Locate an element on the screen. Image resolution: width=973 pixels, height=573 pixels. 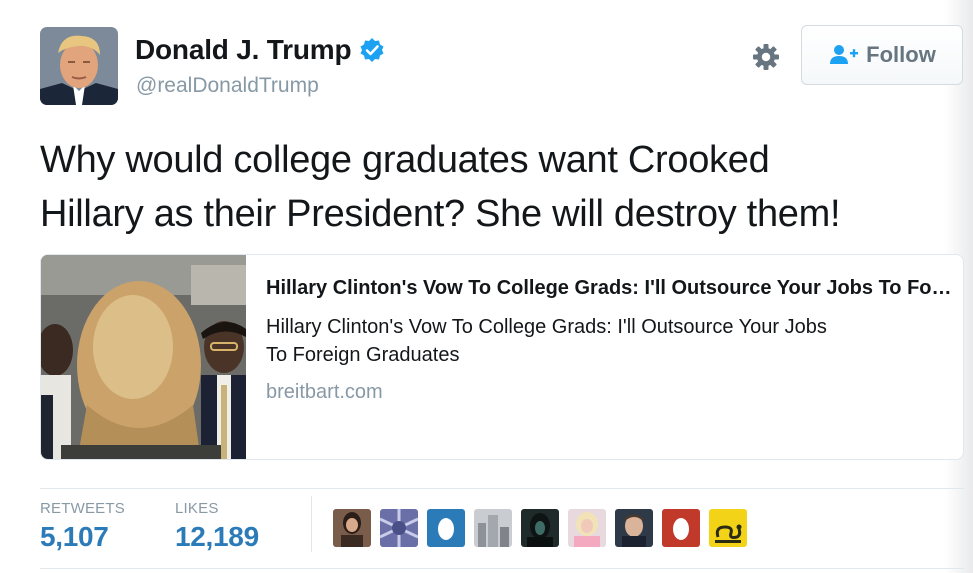
user-name-row: Donald J. Trump is located at coordinates (260, 50).